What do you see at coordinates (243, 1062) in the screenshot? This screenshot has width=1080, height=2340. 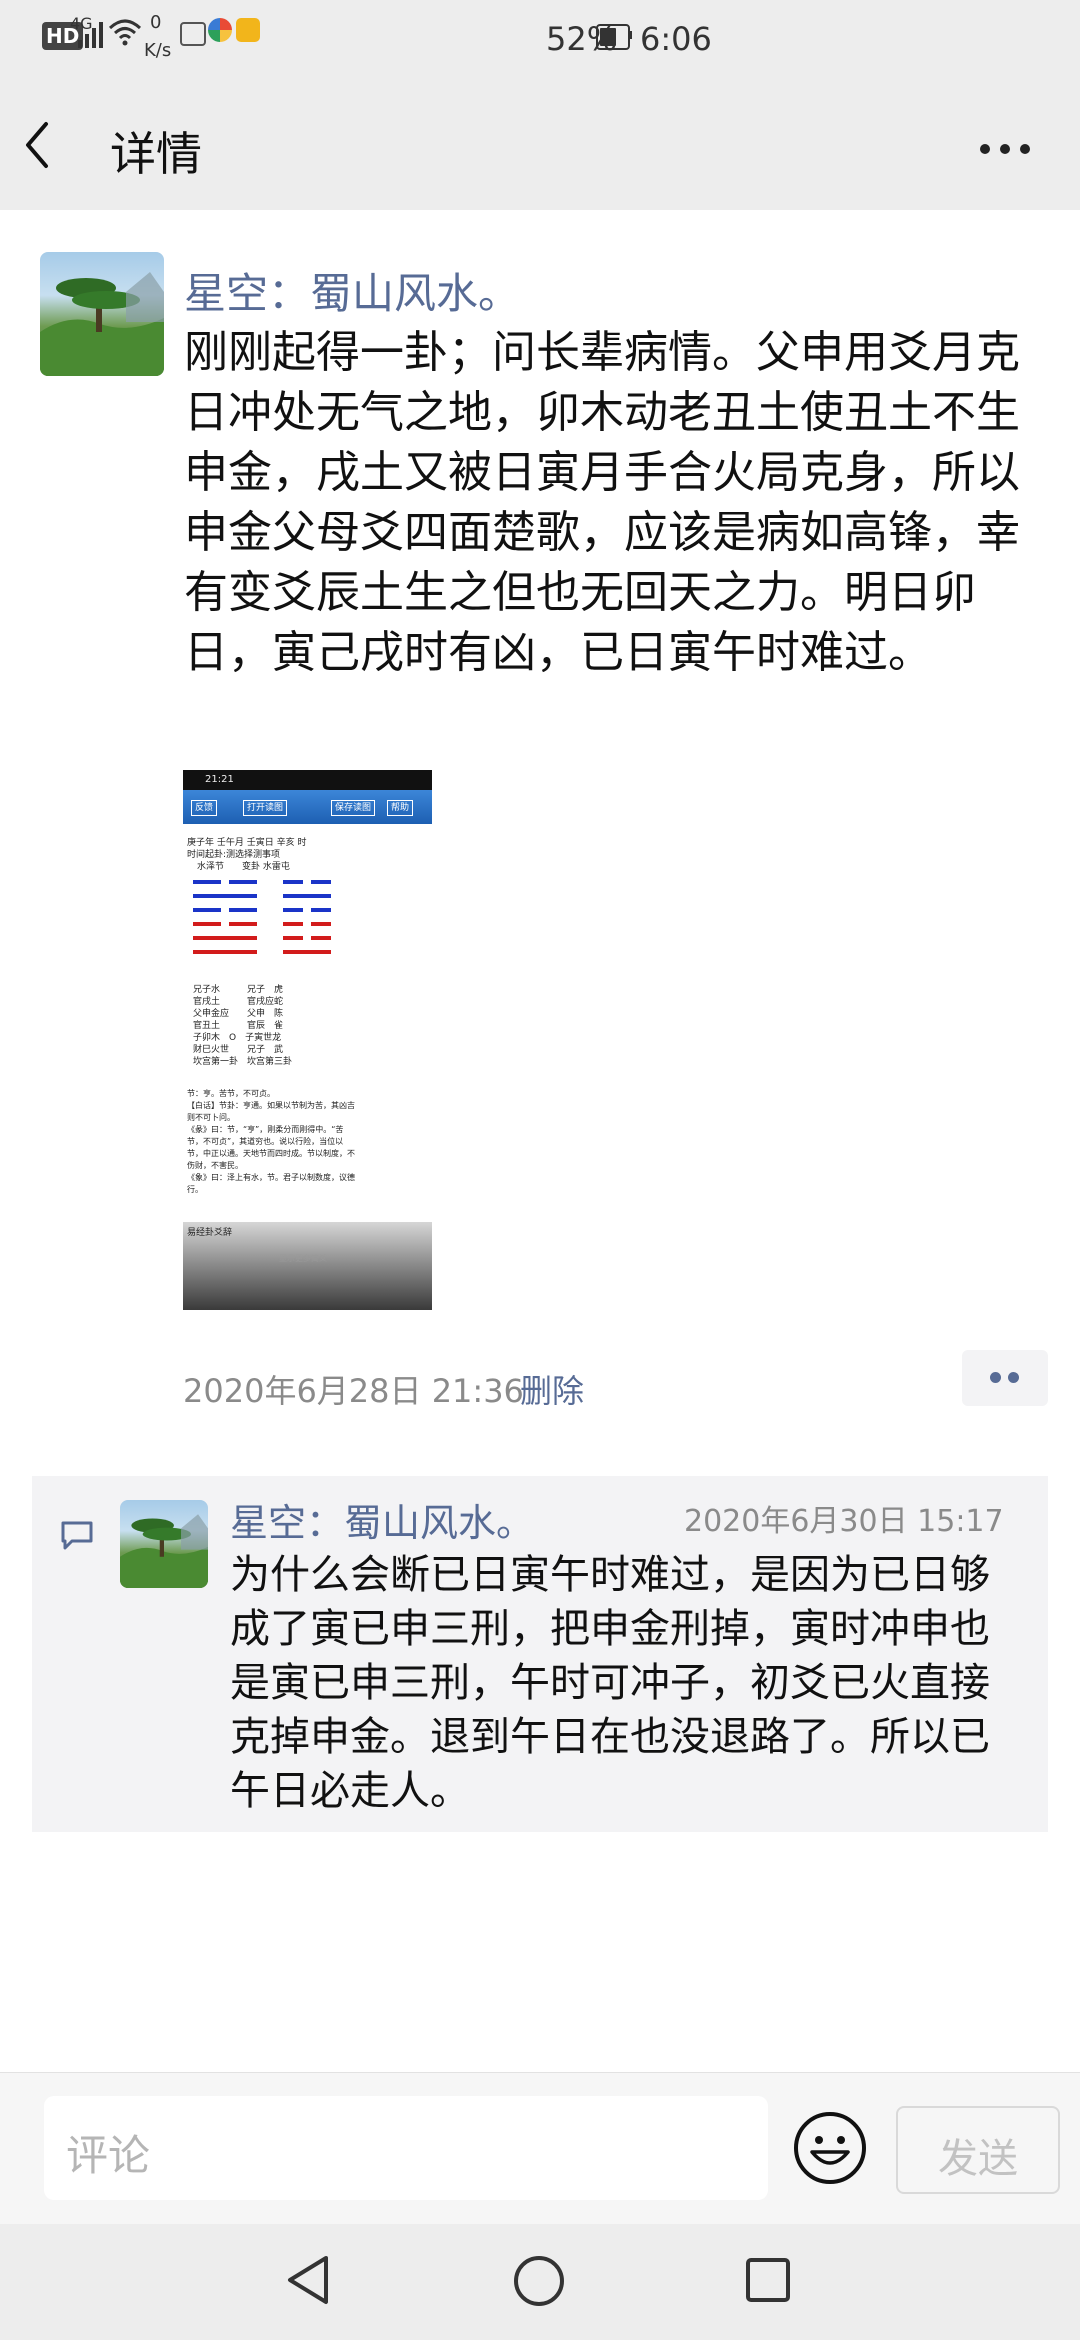 I see `thumb-row: 坎宫第一卦 坎宫第三卦` at bounding box center [243, 1062].